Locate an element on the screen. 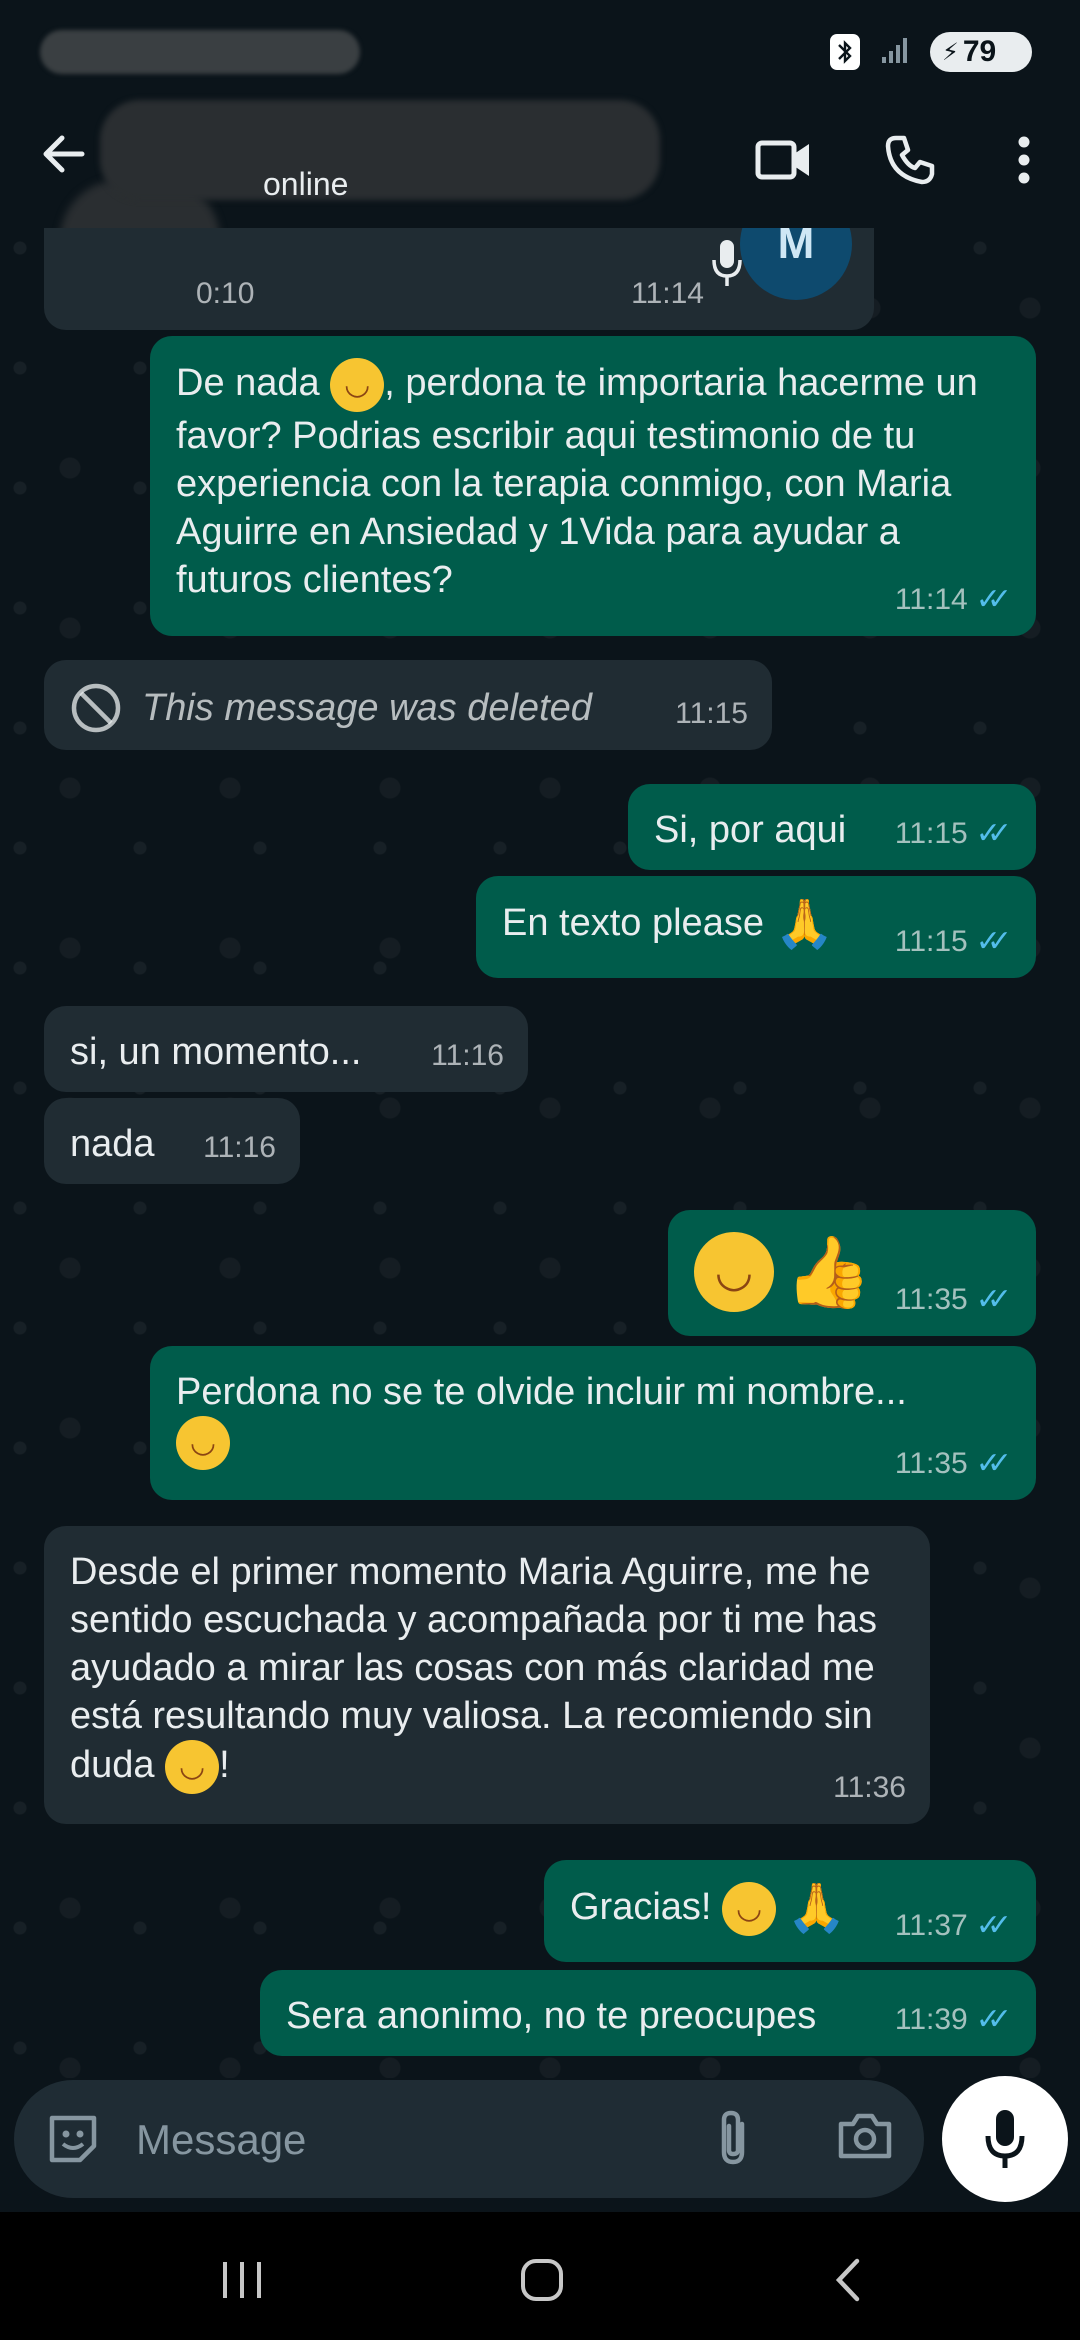 The height and width of the screenshot is (2340, 1080). message-text: Si, por aqui is located at coordinates (750, 830).